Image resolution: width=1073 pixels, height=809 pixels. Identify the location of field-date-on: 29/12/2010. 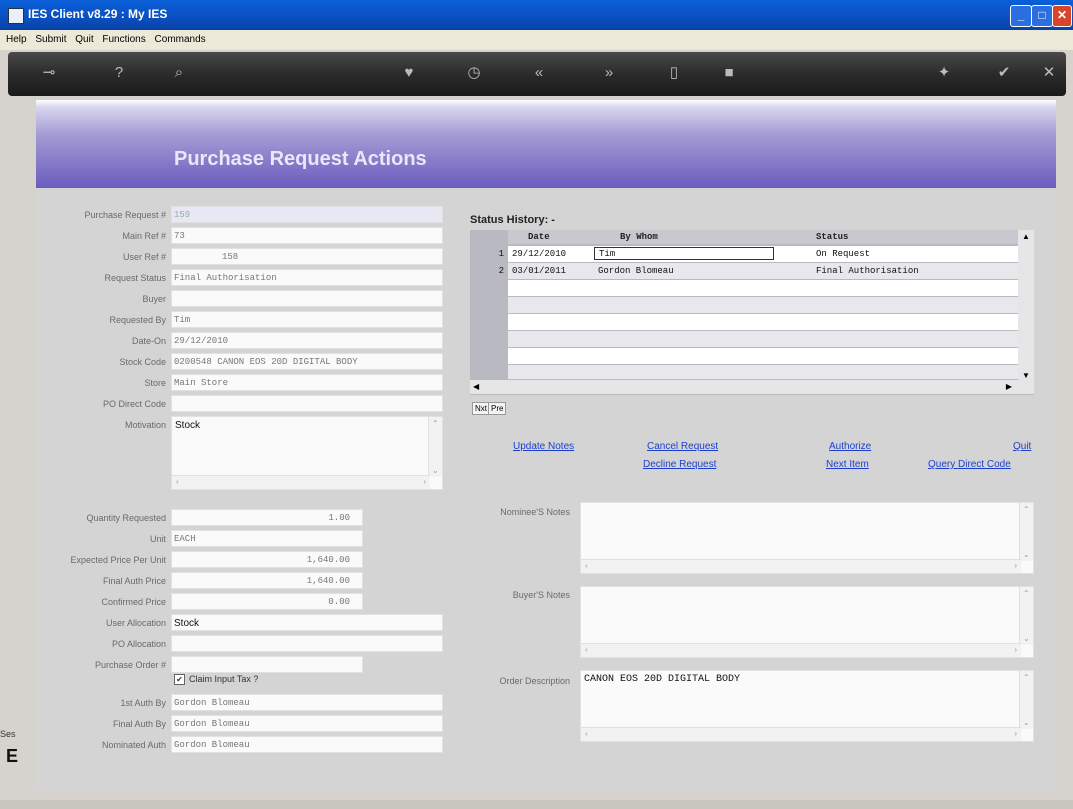
(307, 340).